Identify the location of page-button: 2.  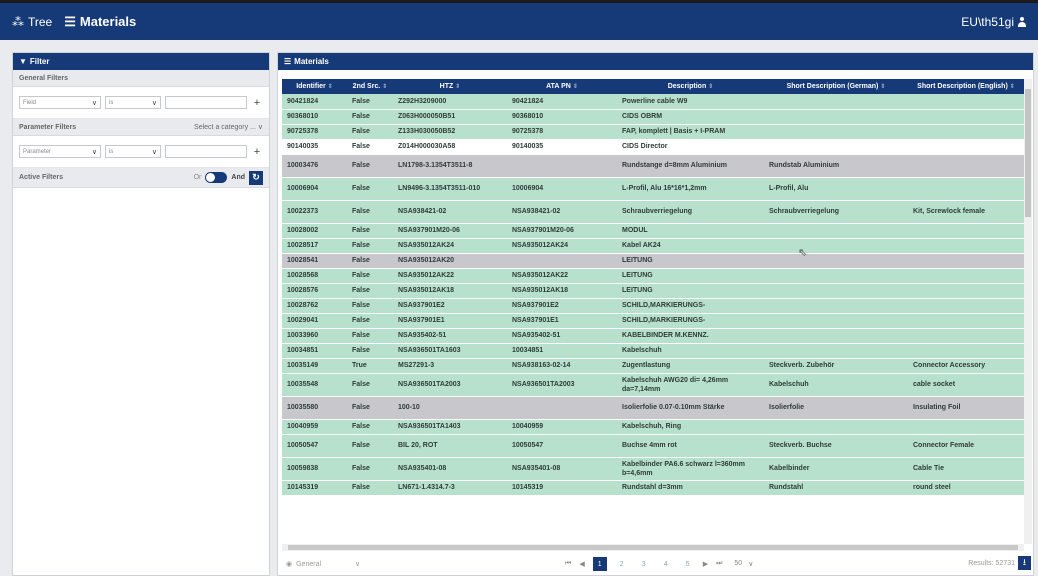
(622, 564).